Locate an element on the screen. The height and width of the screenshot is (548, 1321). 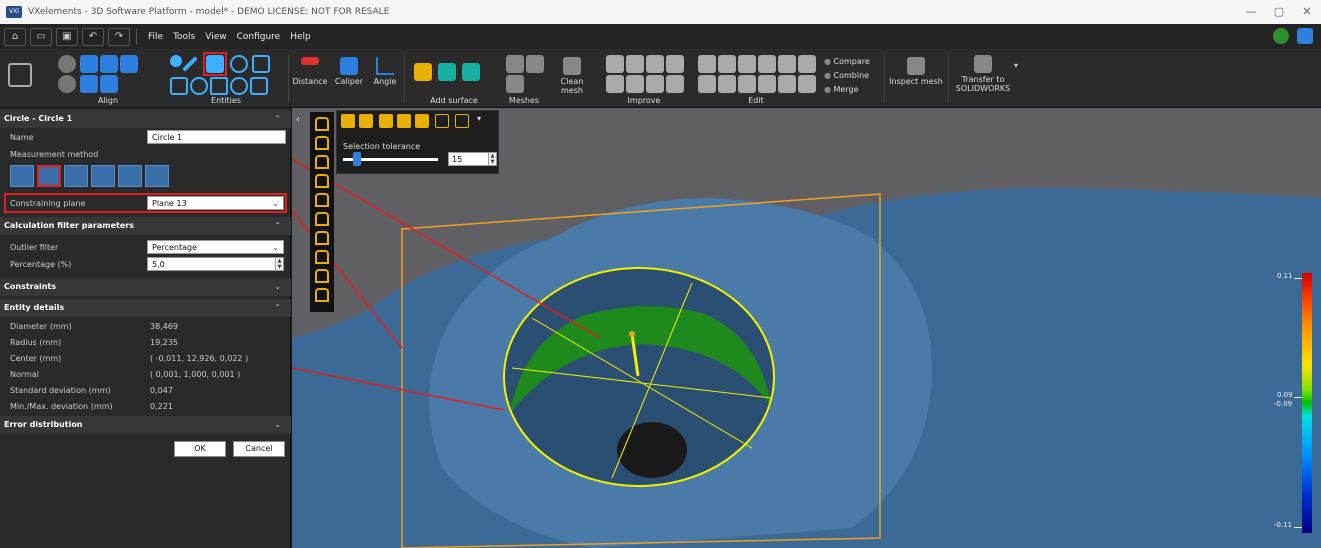
sphere-entity-icon is located at coordinates (199, 86).